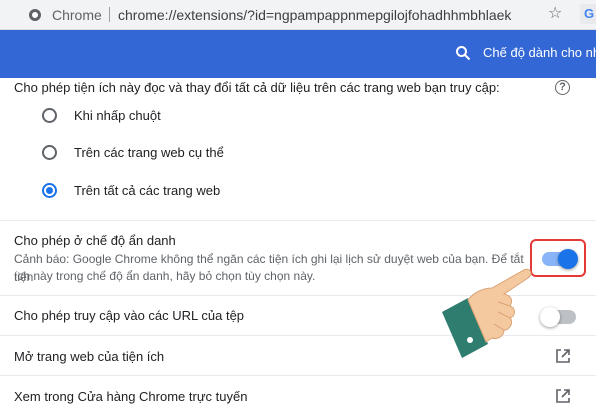  I want to click on file-urls-toggle, so click(558, 317).